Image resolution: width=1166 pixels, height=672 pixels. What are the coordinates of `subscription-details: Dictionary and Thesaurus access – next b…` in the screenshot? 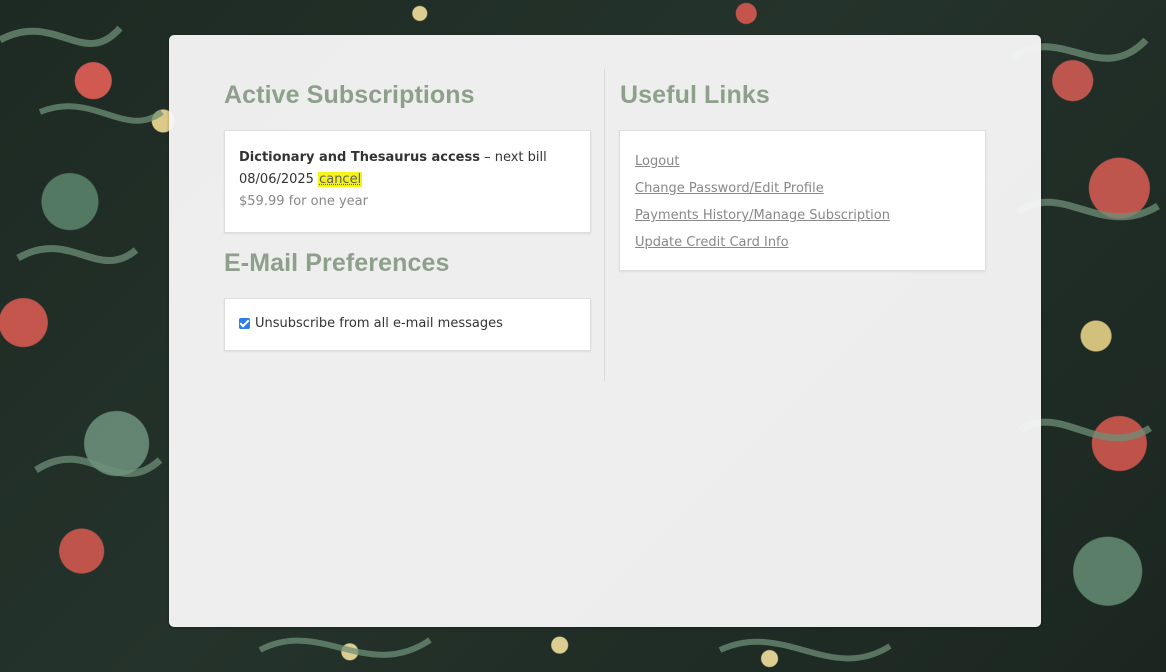 It's located at (407, 169).